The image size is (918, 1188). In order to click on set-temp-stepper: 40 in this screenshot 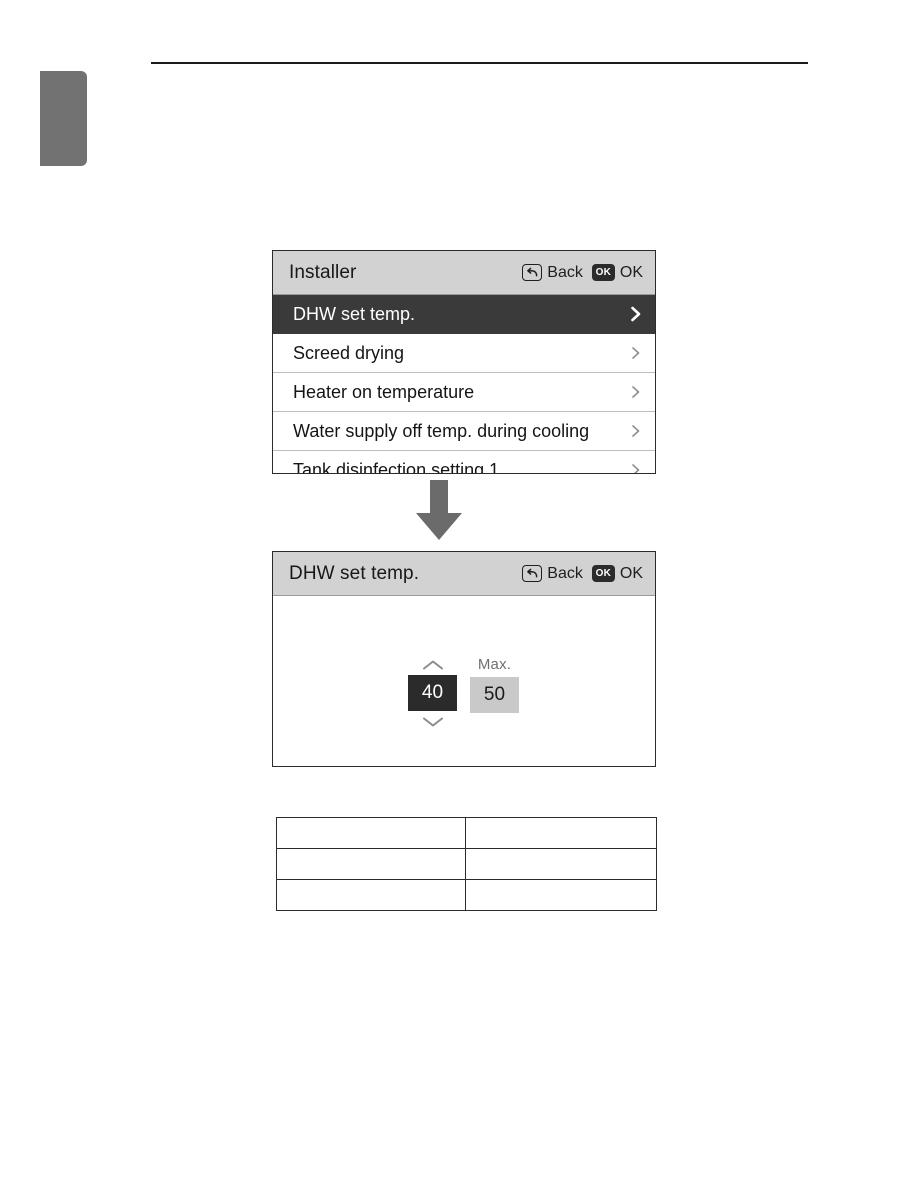, I will do `click(432, 693)`.